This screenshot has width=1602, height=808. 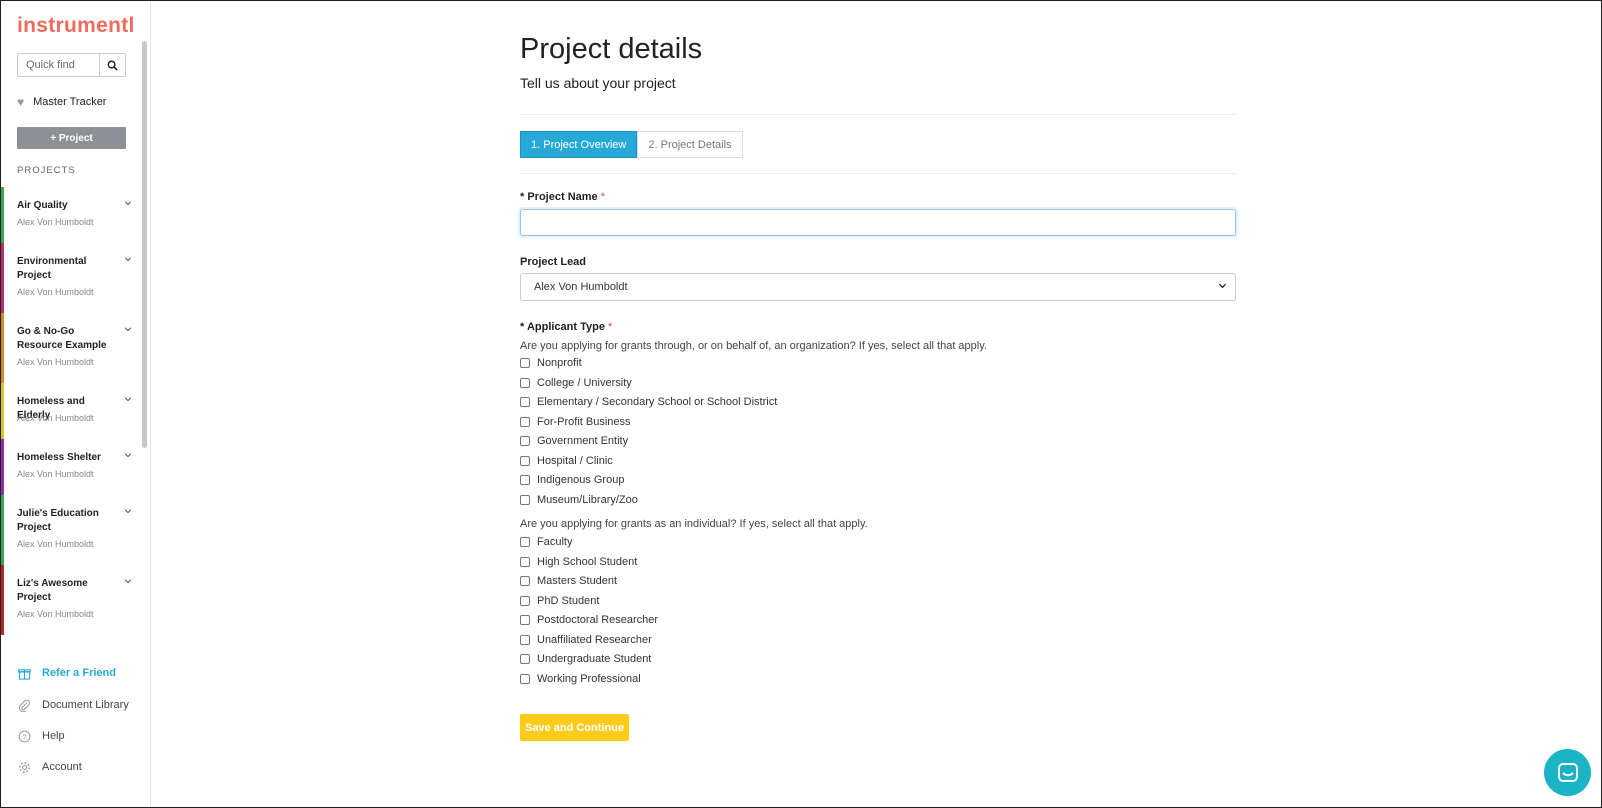 I want to click on refer-a-friend-link: Refer a Friend, so click(x=66, y=673).